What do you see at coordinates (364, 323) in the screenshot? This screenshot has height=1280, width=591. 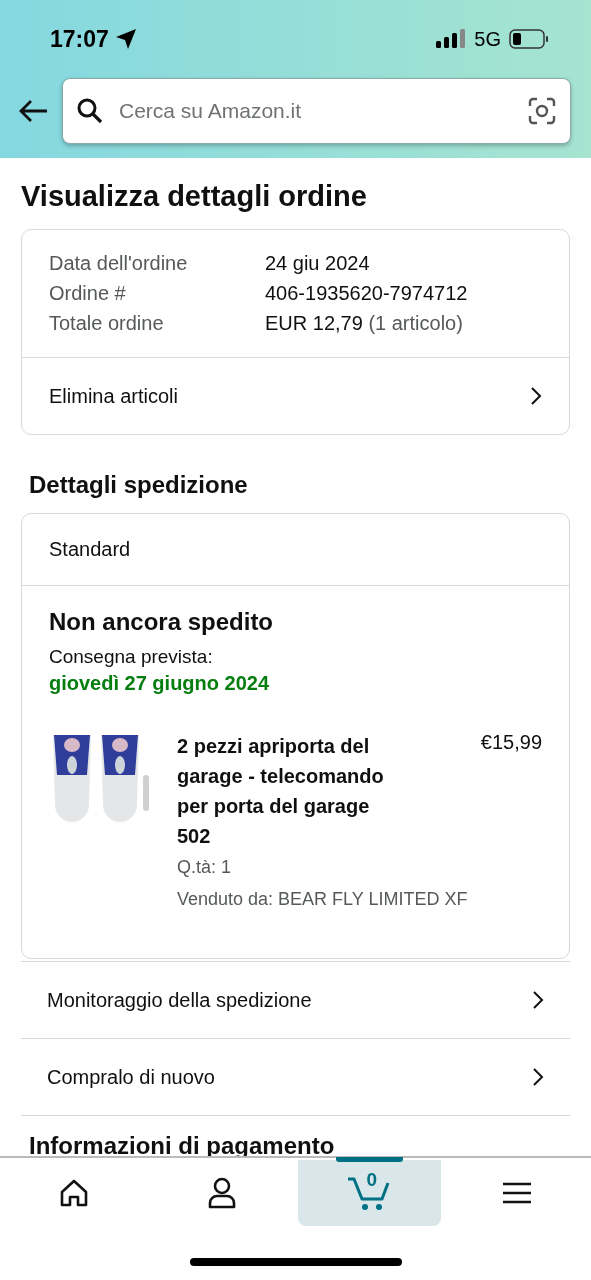 I see `summary-value: EUR 12,79 (1 articolo)` at bounding box center [364, 323].